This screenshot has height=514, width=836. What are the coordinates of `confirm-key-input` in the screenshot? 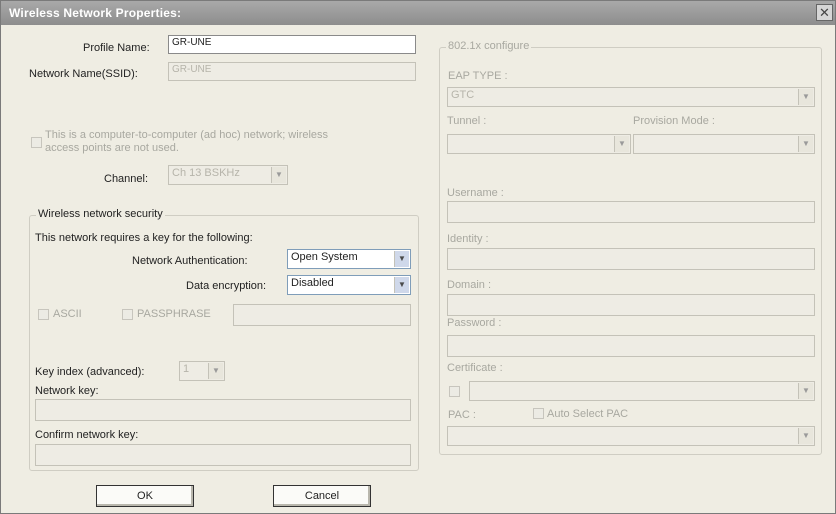 It's located at (223, 455).